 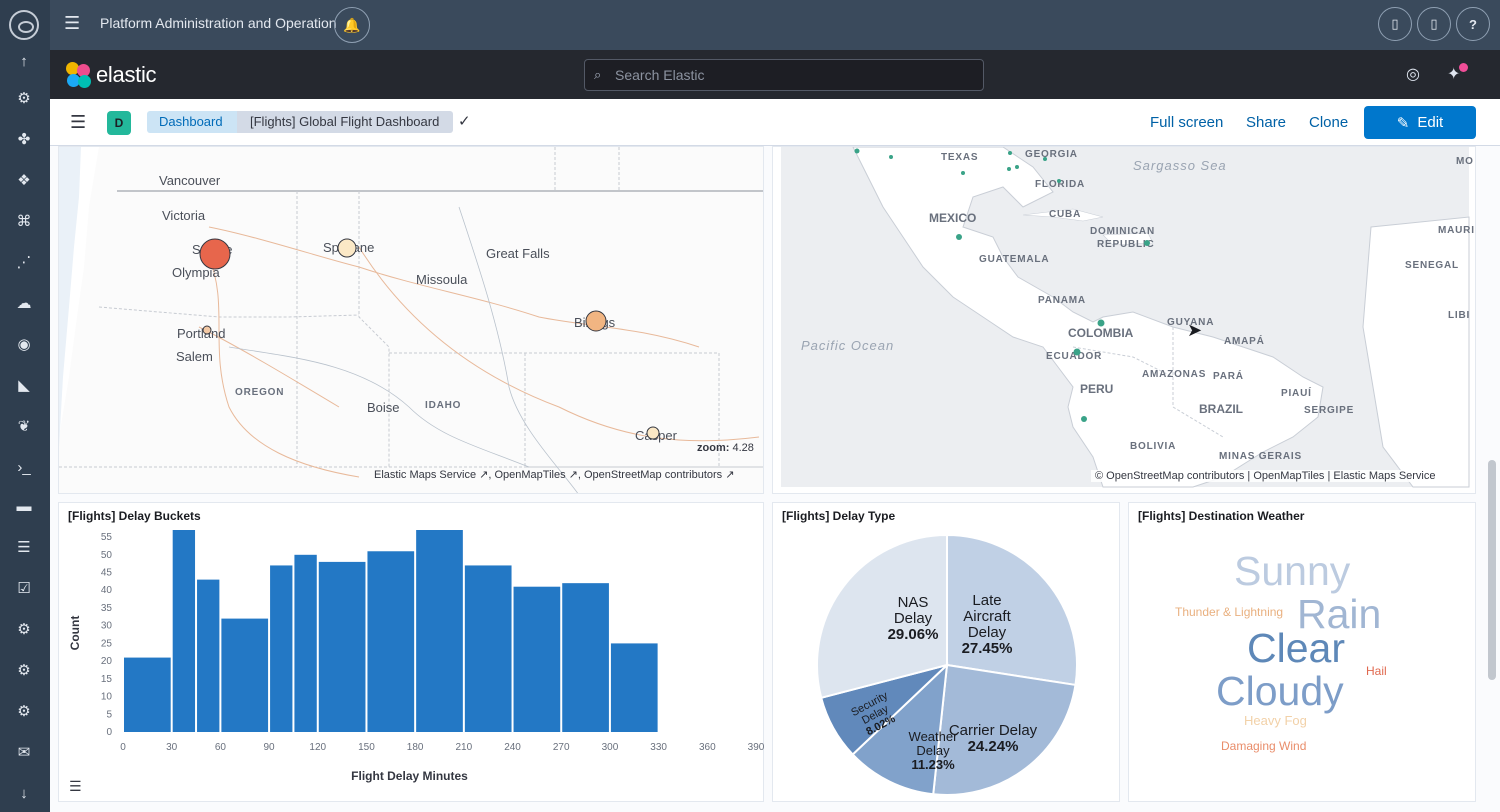 I want to click on y-tick-label: 35, so click(x=107, y=608).